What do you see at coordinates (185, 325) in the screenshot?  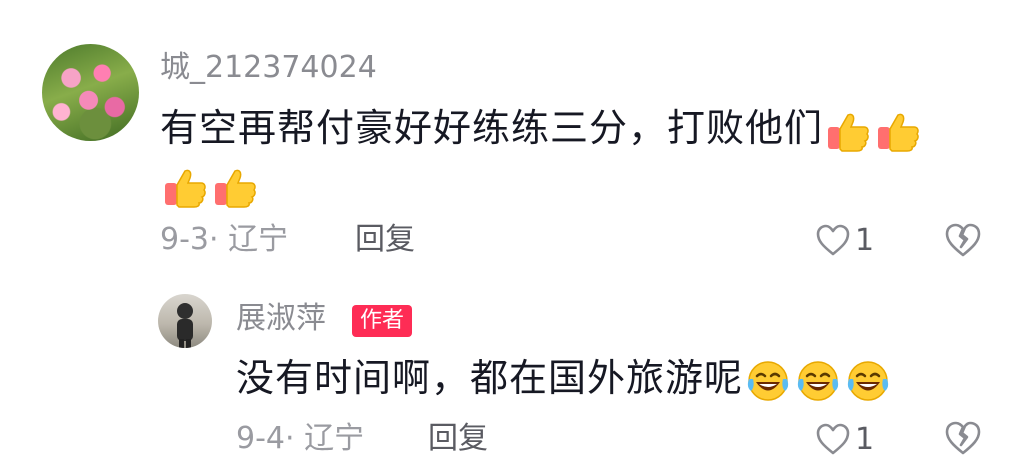 I see `person-silhouette-icon` at bounding box center [185, 325].